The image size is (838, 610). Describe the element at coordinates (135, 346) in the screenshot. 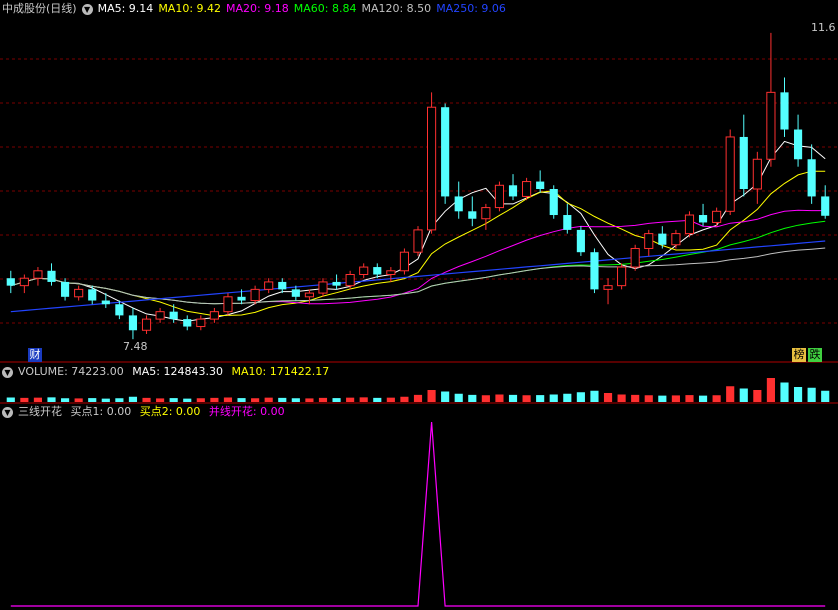

I see `low-price-label: 7.48` at that location.